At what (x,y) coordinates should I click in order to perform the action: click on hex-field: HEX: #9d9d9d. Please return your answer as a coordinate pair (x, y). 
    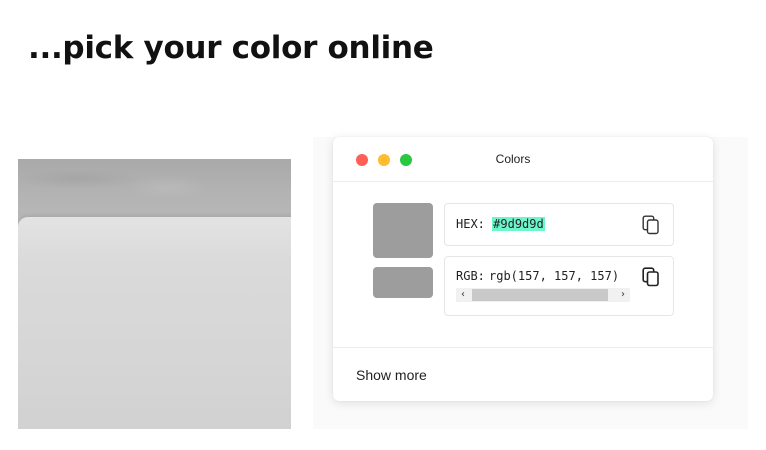
    Looking at the image, I should click on (559, 224).